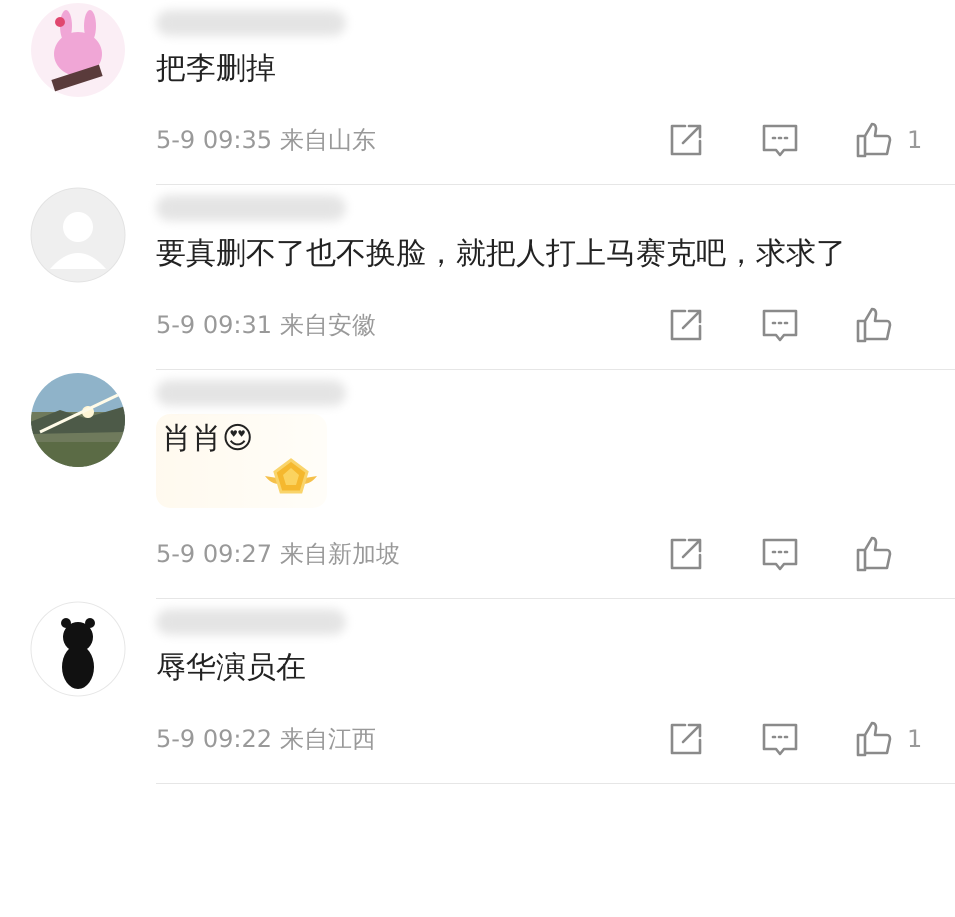 The image size is (955, 917). Describe the element at coordinates (328, 140) in the screenshot. I see `comment-location: 来自山东` at that location.